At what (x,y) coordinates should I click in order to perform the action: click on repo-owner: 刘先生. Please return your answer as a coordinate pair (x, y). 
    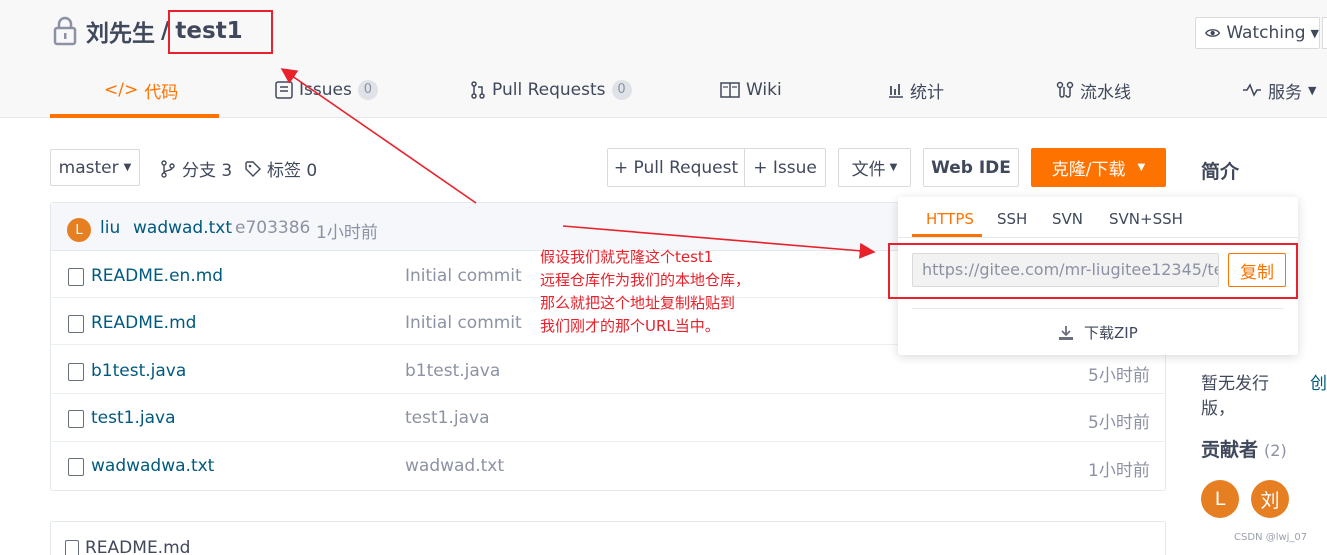
    Looking at the image, I should click on (120, 31).